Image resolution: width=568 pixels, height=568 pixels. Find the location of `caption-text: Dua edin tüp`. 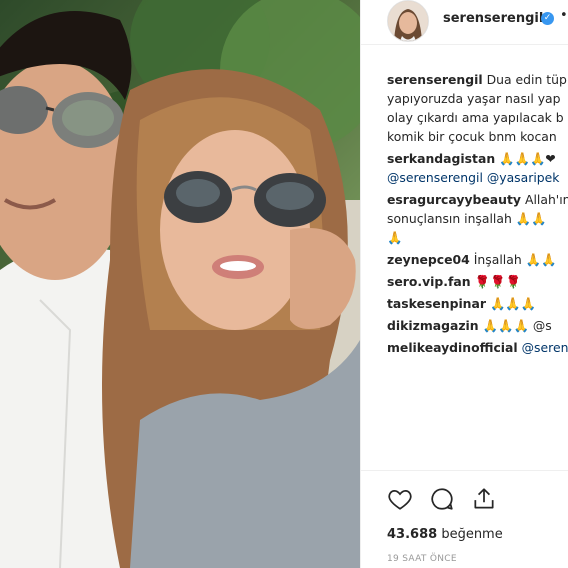

caption-text: Dua edin tüp is located at coordinates (526, 79).